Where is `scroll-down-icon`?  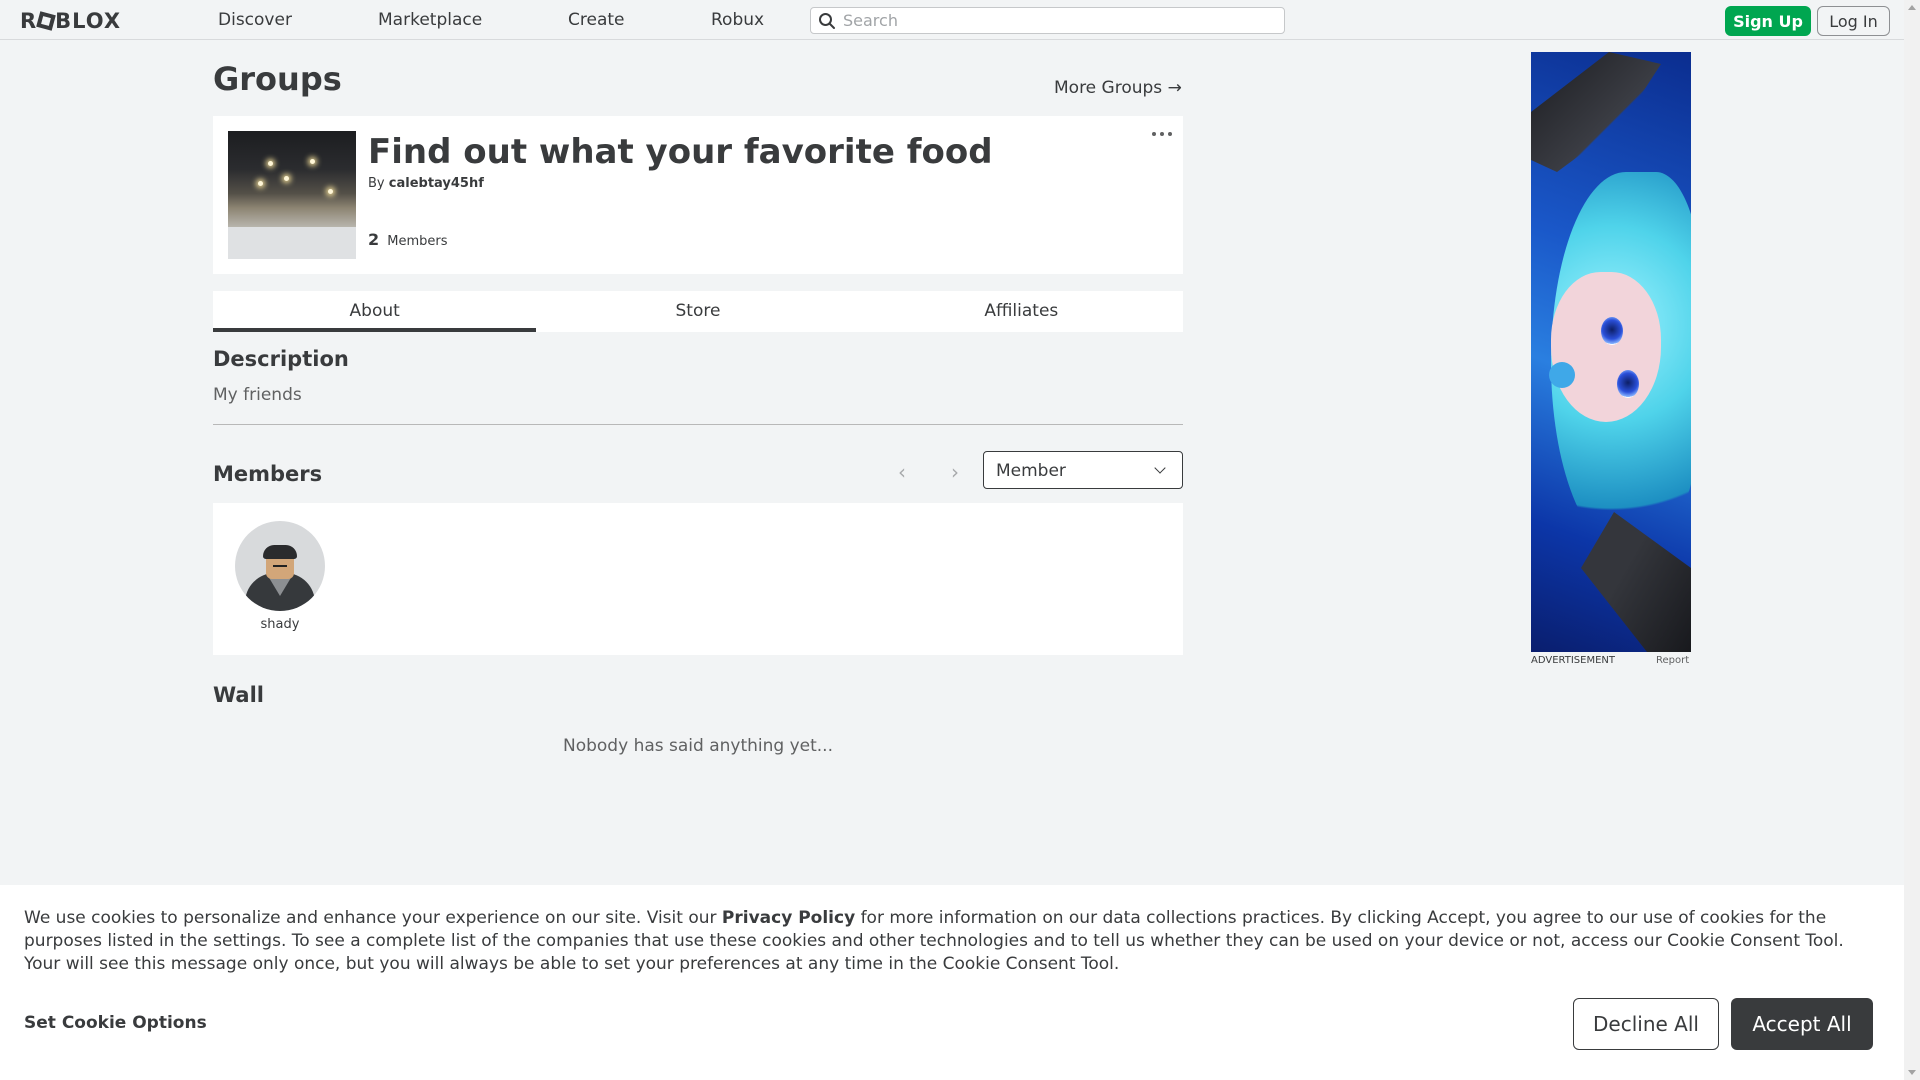
scroll-down-icon is located at coordinates (1912, 1072).